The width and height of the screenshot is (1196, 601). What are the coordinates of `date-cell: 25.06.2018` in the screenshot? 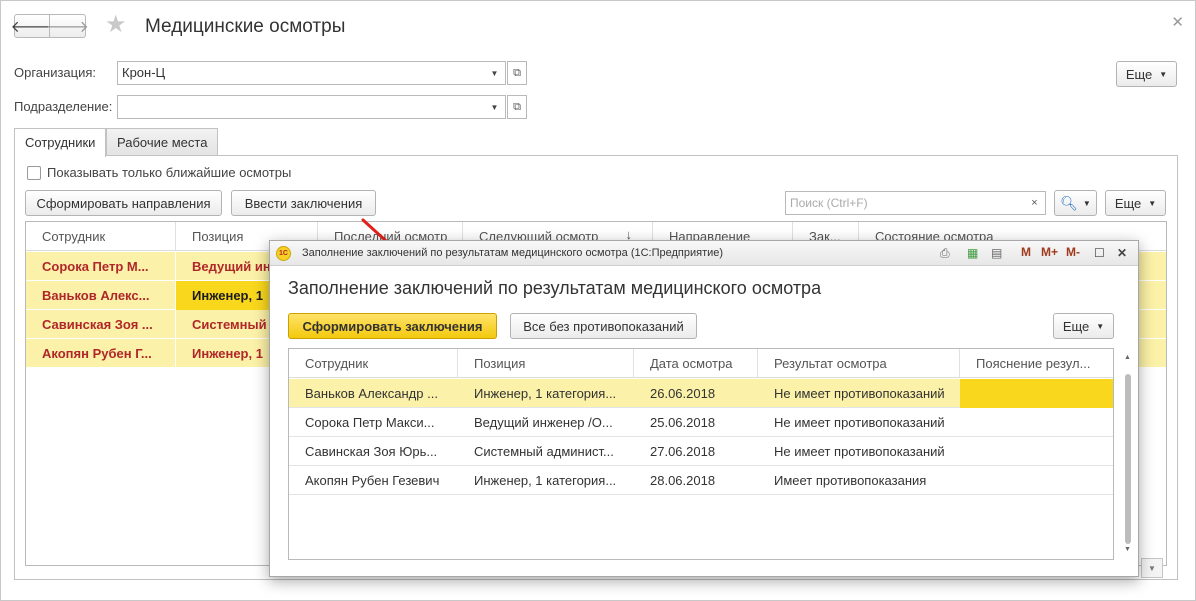 It's located at (683, 422).